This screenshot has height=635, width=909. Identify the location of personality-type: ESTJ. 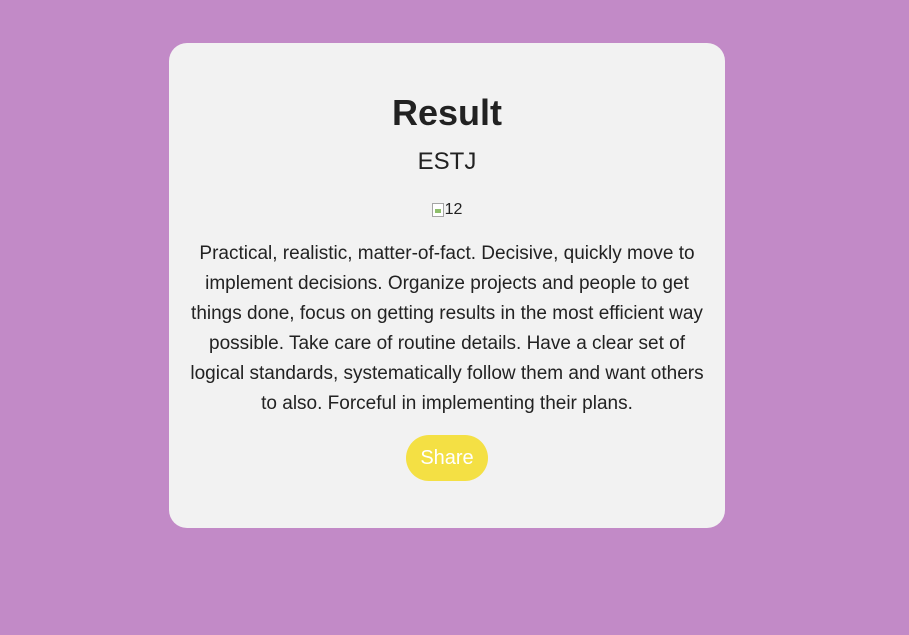
(447, 161).